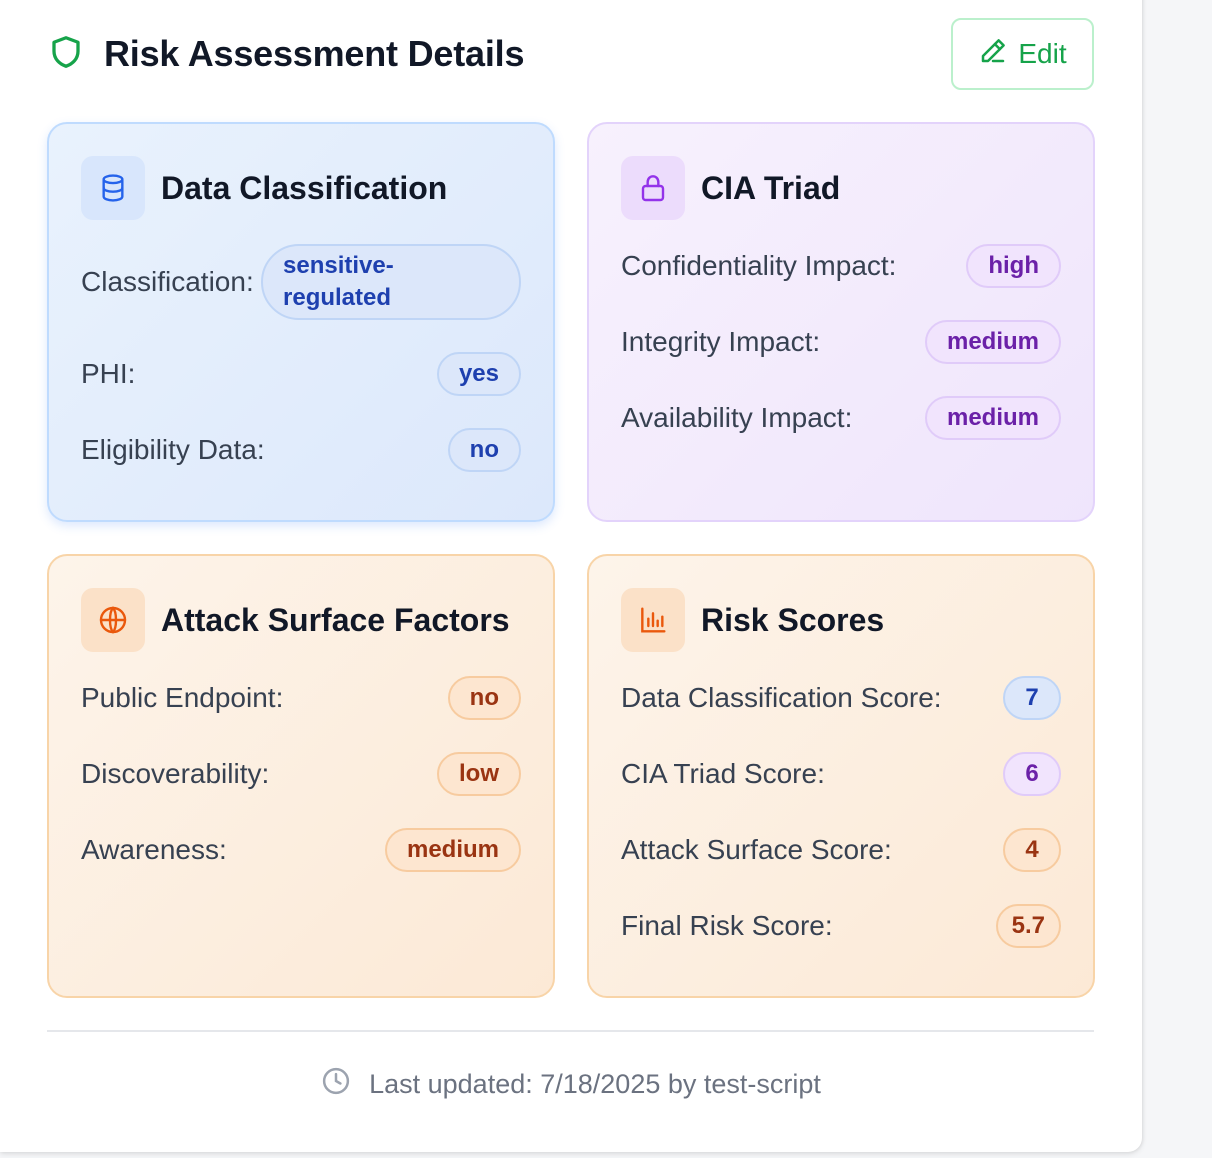 The height and width of the screenshot is (1158, 1212). I want to click on discoverability-row: Discoverability: low, so click(301, 774).